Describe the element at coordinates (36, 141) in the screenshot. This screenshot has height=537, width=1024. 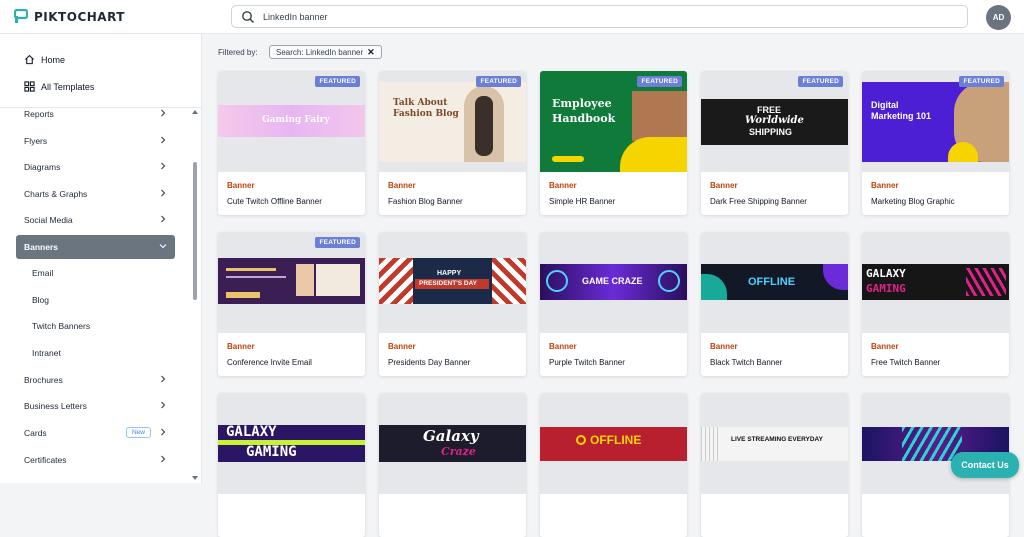
I see `sidebar-item-label: Flyers` at that location.